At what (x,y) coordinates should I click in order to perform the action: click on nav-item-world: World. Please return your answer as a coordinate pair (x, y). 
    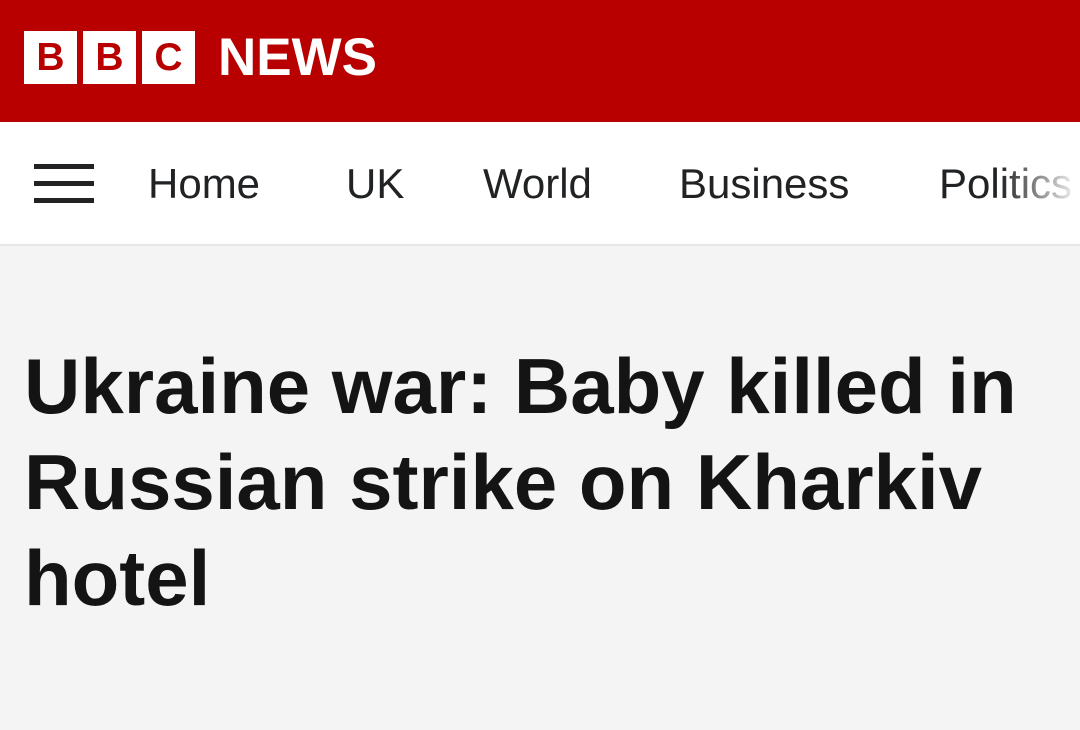
    Looking at the image, I should click on (537, 184).